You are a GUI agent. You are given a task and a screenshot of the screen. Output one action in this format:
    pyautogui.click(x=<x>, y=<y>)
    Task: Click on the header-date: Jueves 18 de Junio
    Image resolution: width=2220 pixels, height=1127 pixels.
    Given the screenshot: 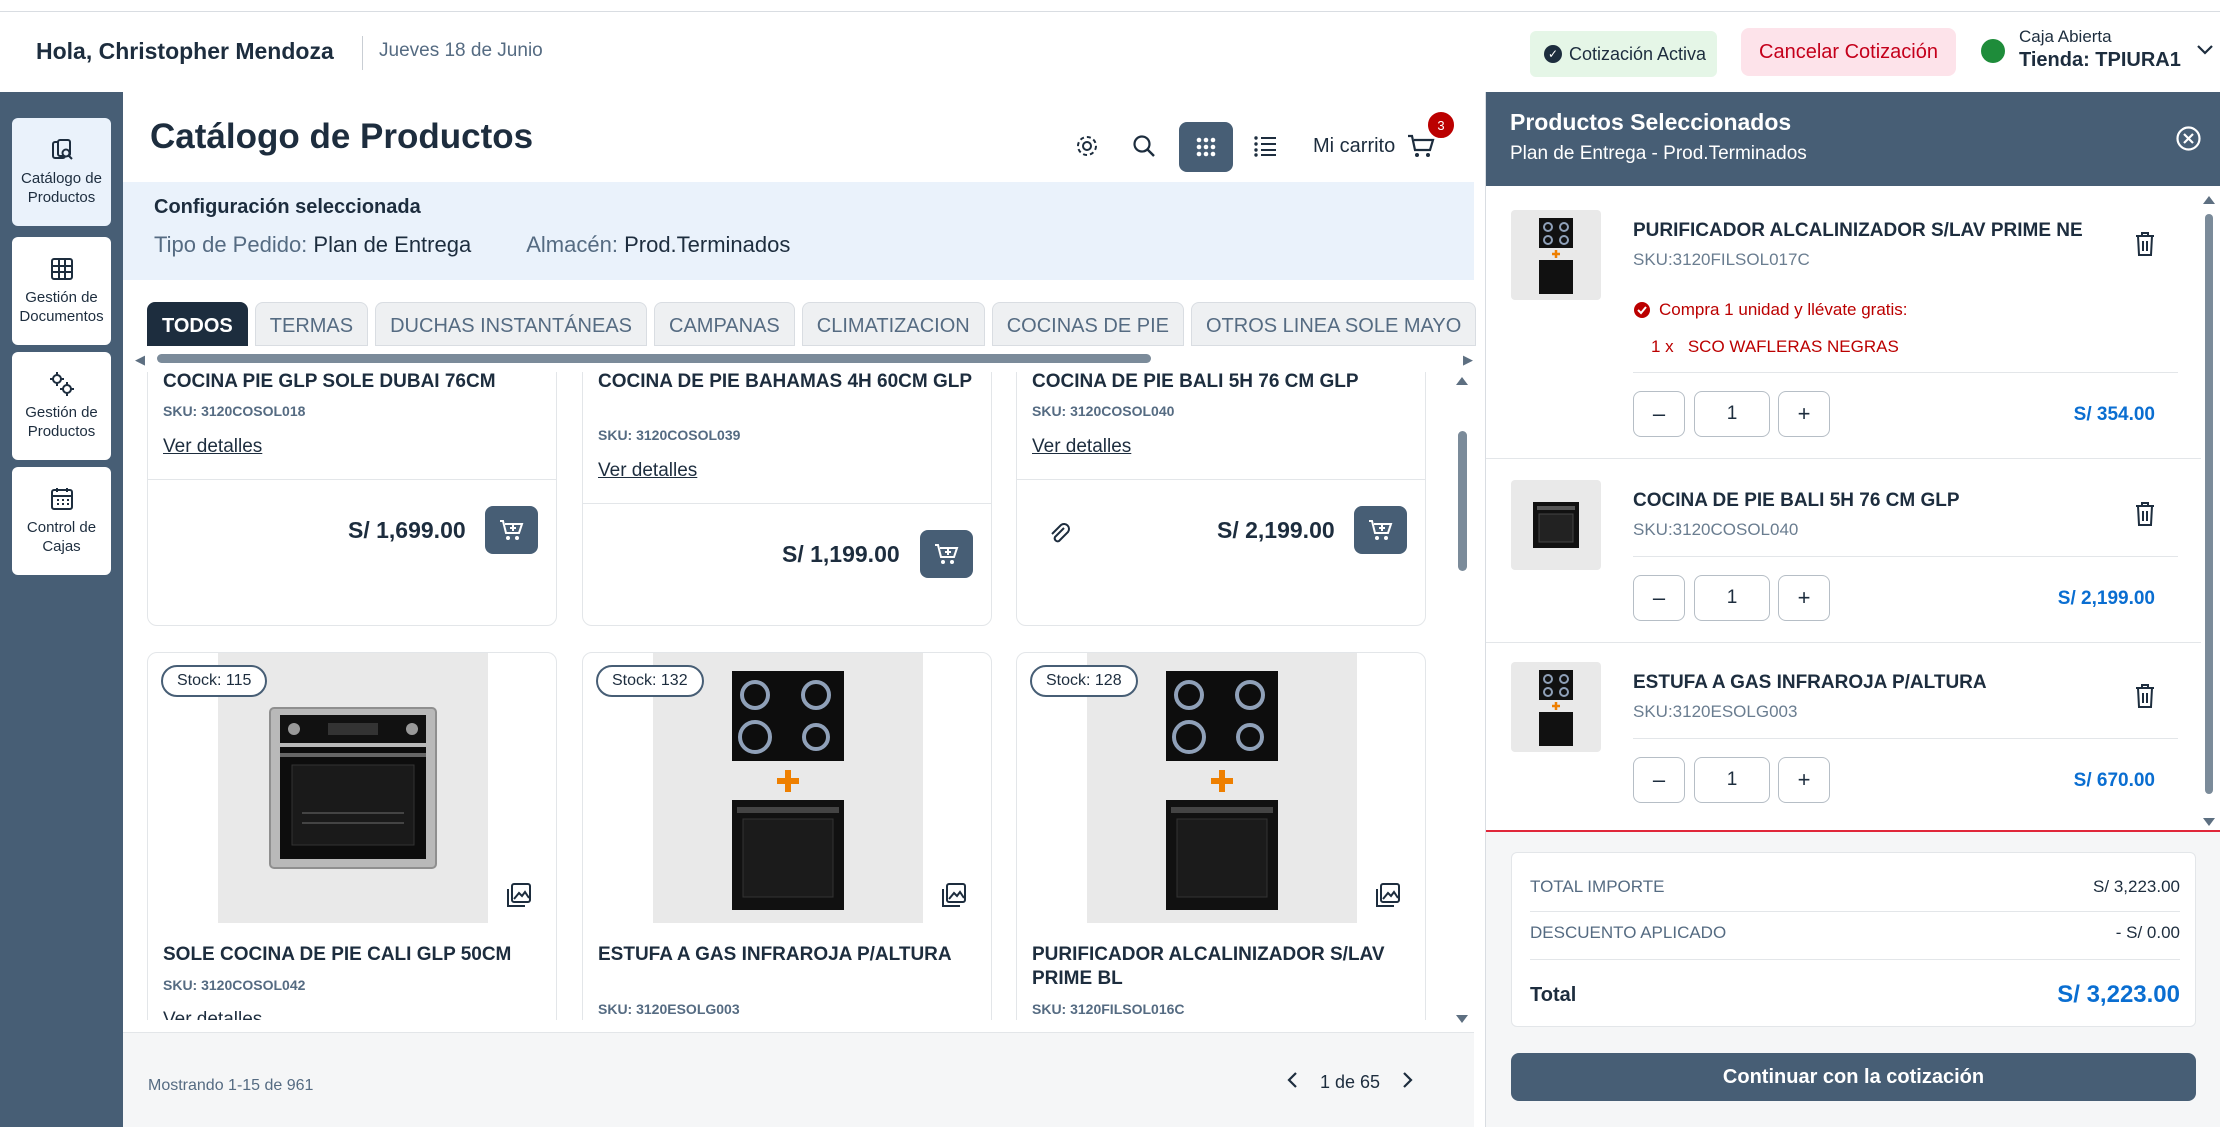 What is the action you would take?
    pyautogui.click(x=461, y=50)
    